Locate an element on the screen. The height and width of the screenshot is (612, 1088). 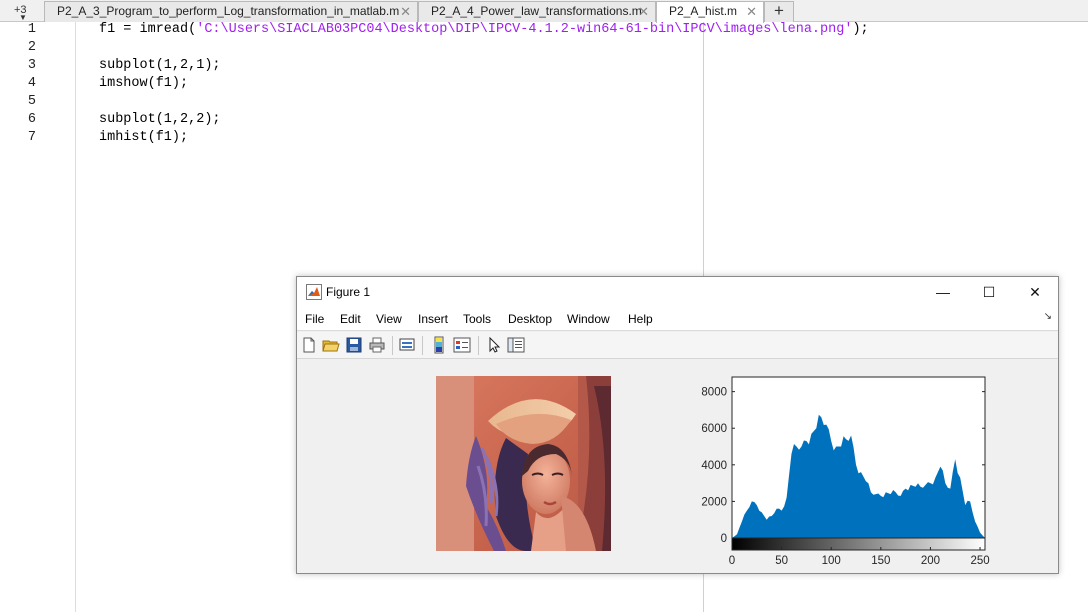
tab-label: P2_A_4_Power_law_transformations.m is located at coordinates (536, 11).